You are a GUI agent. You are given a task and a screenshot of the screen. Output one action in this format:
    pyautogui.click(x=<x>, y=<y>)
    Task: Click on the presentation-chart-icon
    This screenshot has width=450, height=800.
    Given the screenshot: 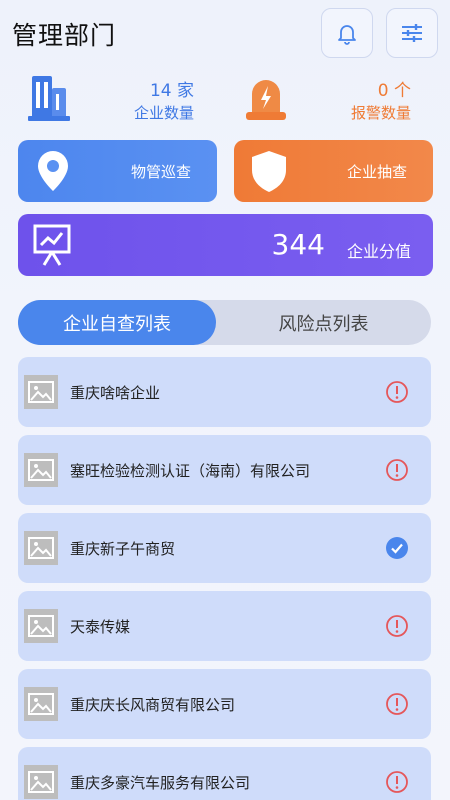 What is the action you would take?
    pyautogui.click(x=52, y=245)
    